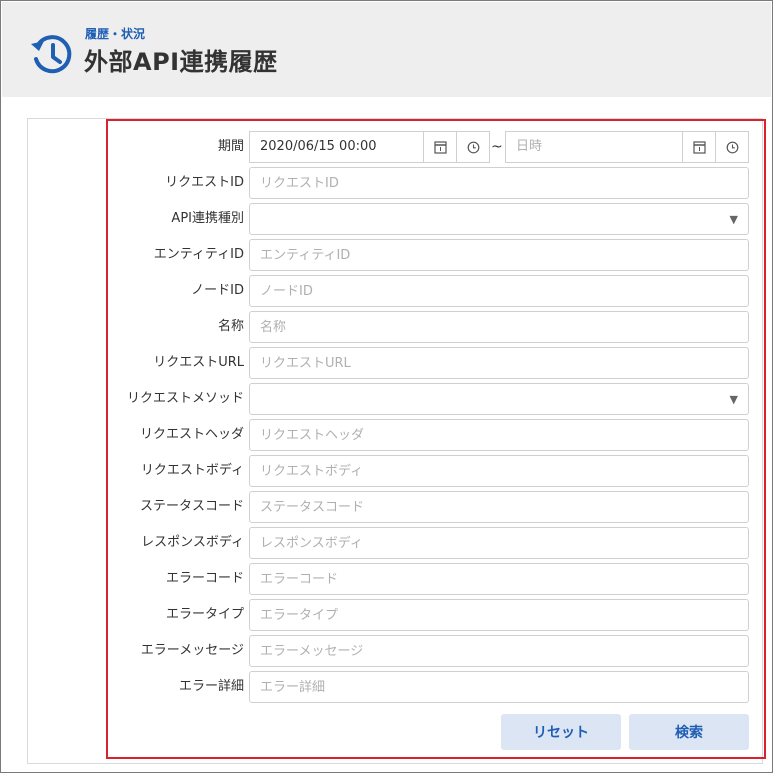 This screenshot has width=773, height=773. Describe the element at coordinates (204, 182) in the screenshot. I see `request-id-label: リクエストID` at that location.